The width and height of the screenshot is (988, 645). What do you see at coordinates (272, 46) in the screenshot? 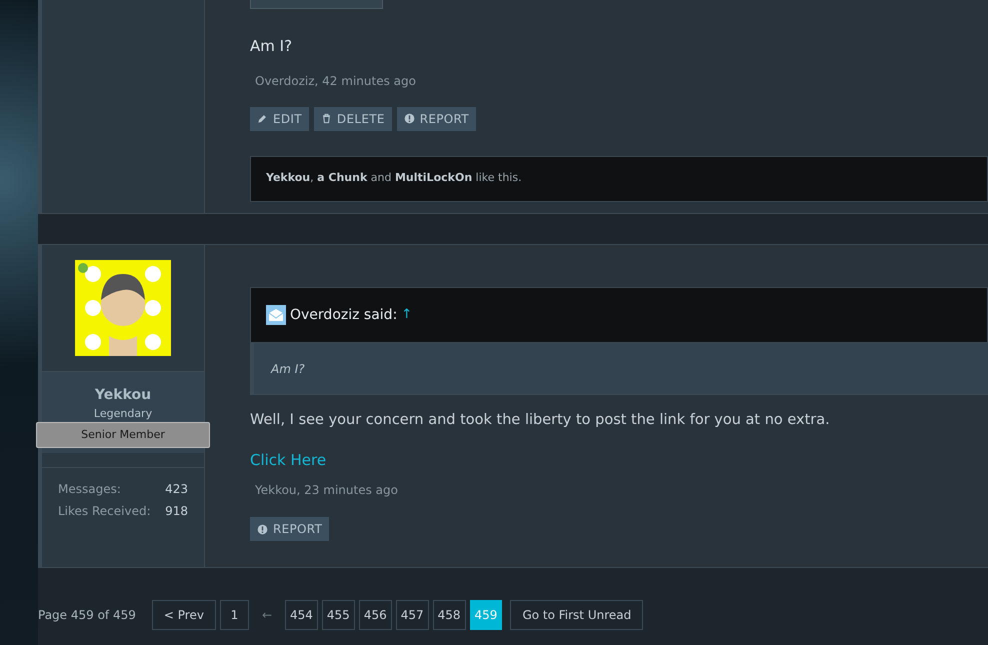
I see `post-text: Am I?` at bounding box center [272, 46].